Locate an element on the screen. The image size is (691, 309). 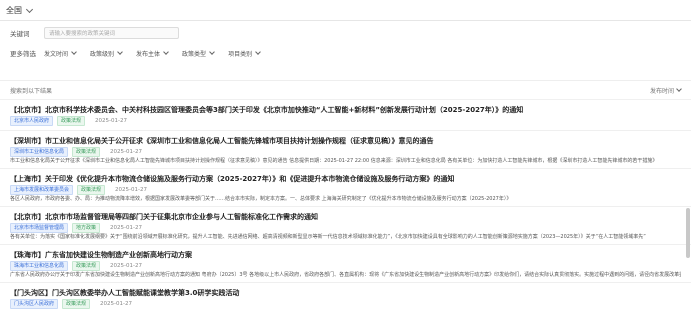
more-filters-row: 更多筛选 发文时间 政策级别 发布主体 政策类型 项目类别 is located at coordinates (345, 53).